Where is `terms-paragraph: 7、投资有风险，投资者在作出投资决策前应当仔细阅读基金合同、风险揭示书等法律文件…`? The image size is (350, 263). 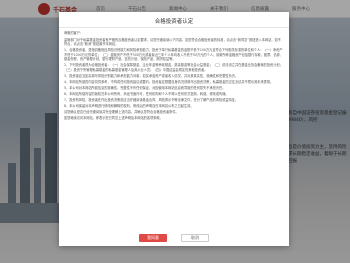
terms-paragraph: 7、投资有风险，投资者在作出投资决策前应当仔细阅读基金合同、风险揭示书等法律文件… is located at coordinates (151, 99).